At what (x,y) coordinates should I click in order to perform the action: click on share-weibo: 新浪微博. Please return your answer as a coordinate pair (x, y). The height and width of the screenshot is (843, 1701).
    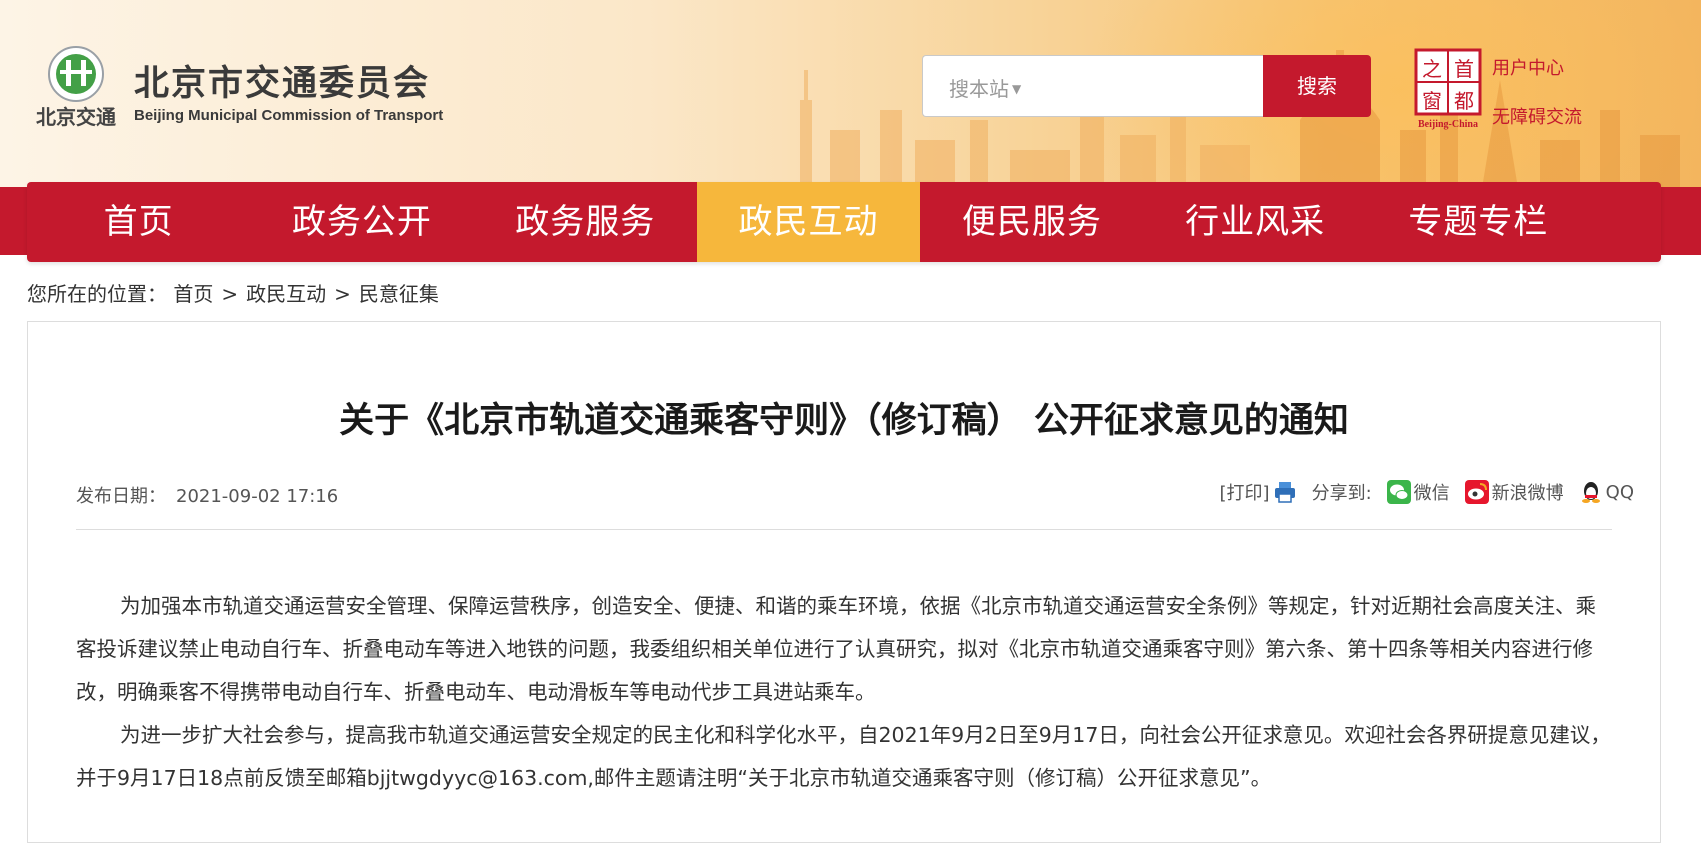
    Looking at the image, I should click on (1528, 492).